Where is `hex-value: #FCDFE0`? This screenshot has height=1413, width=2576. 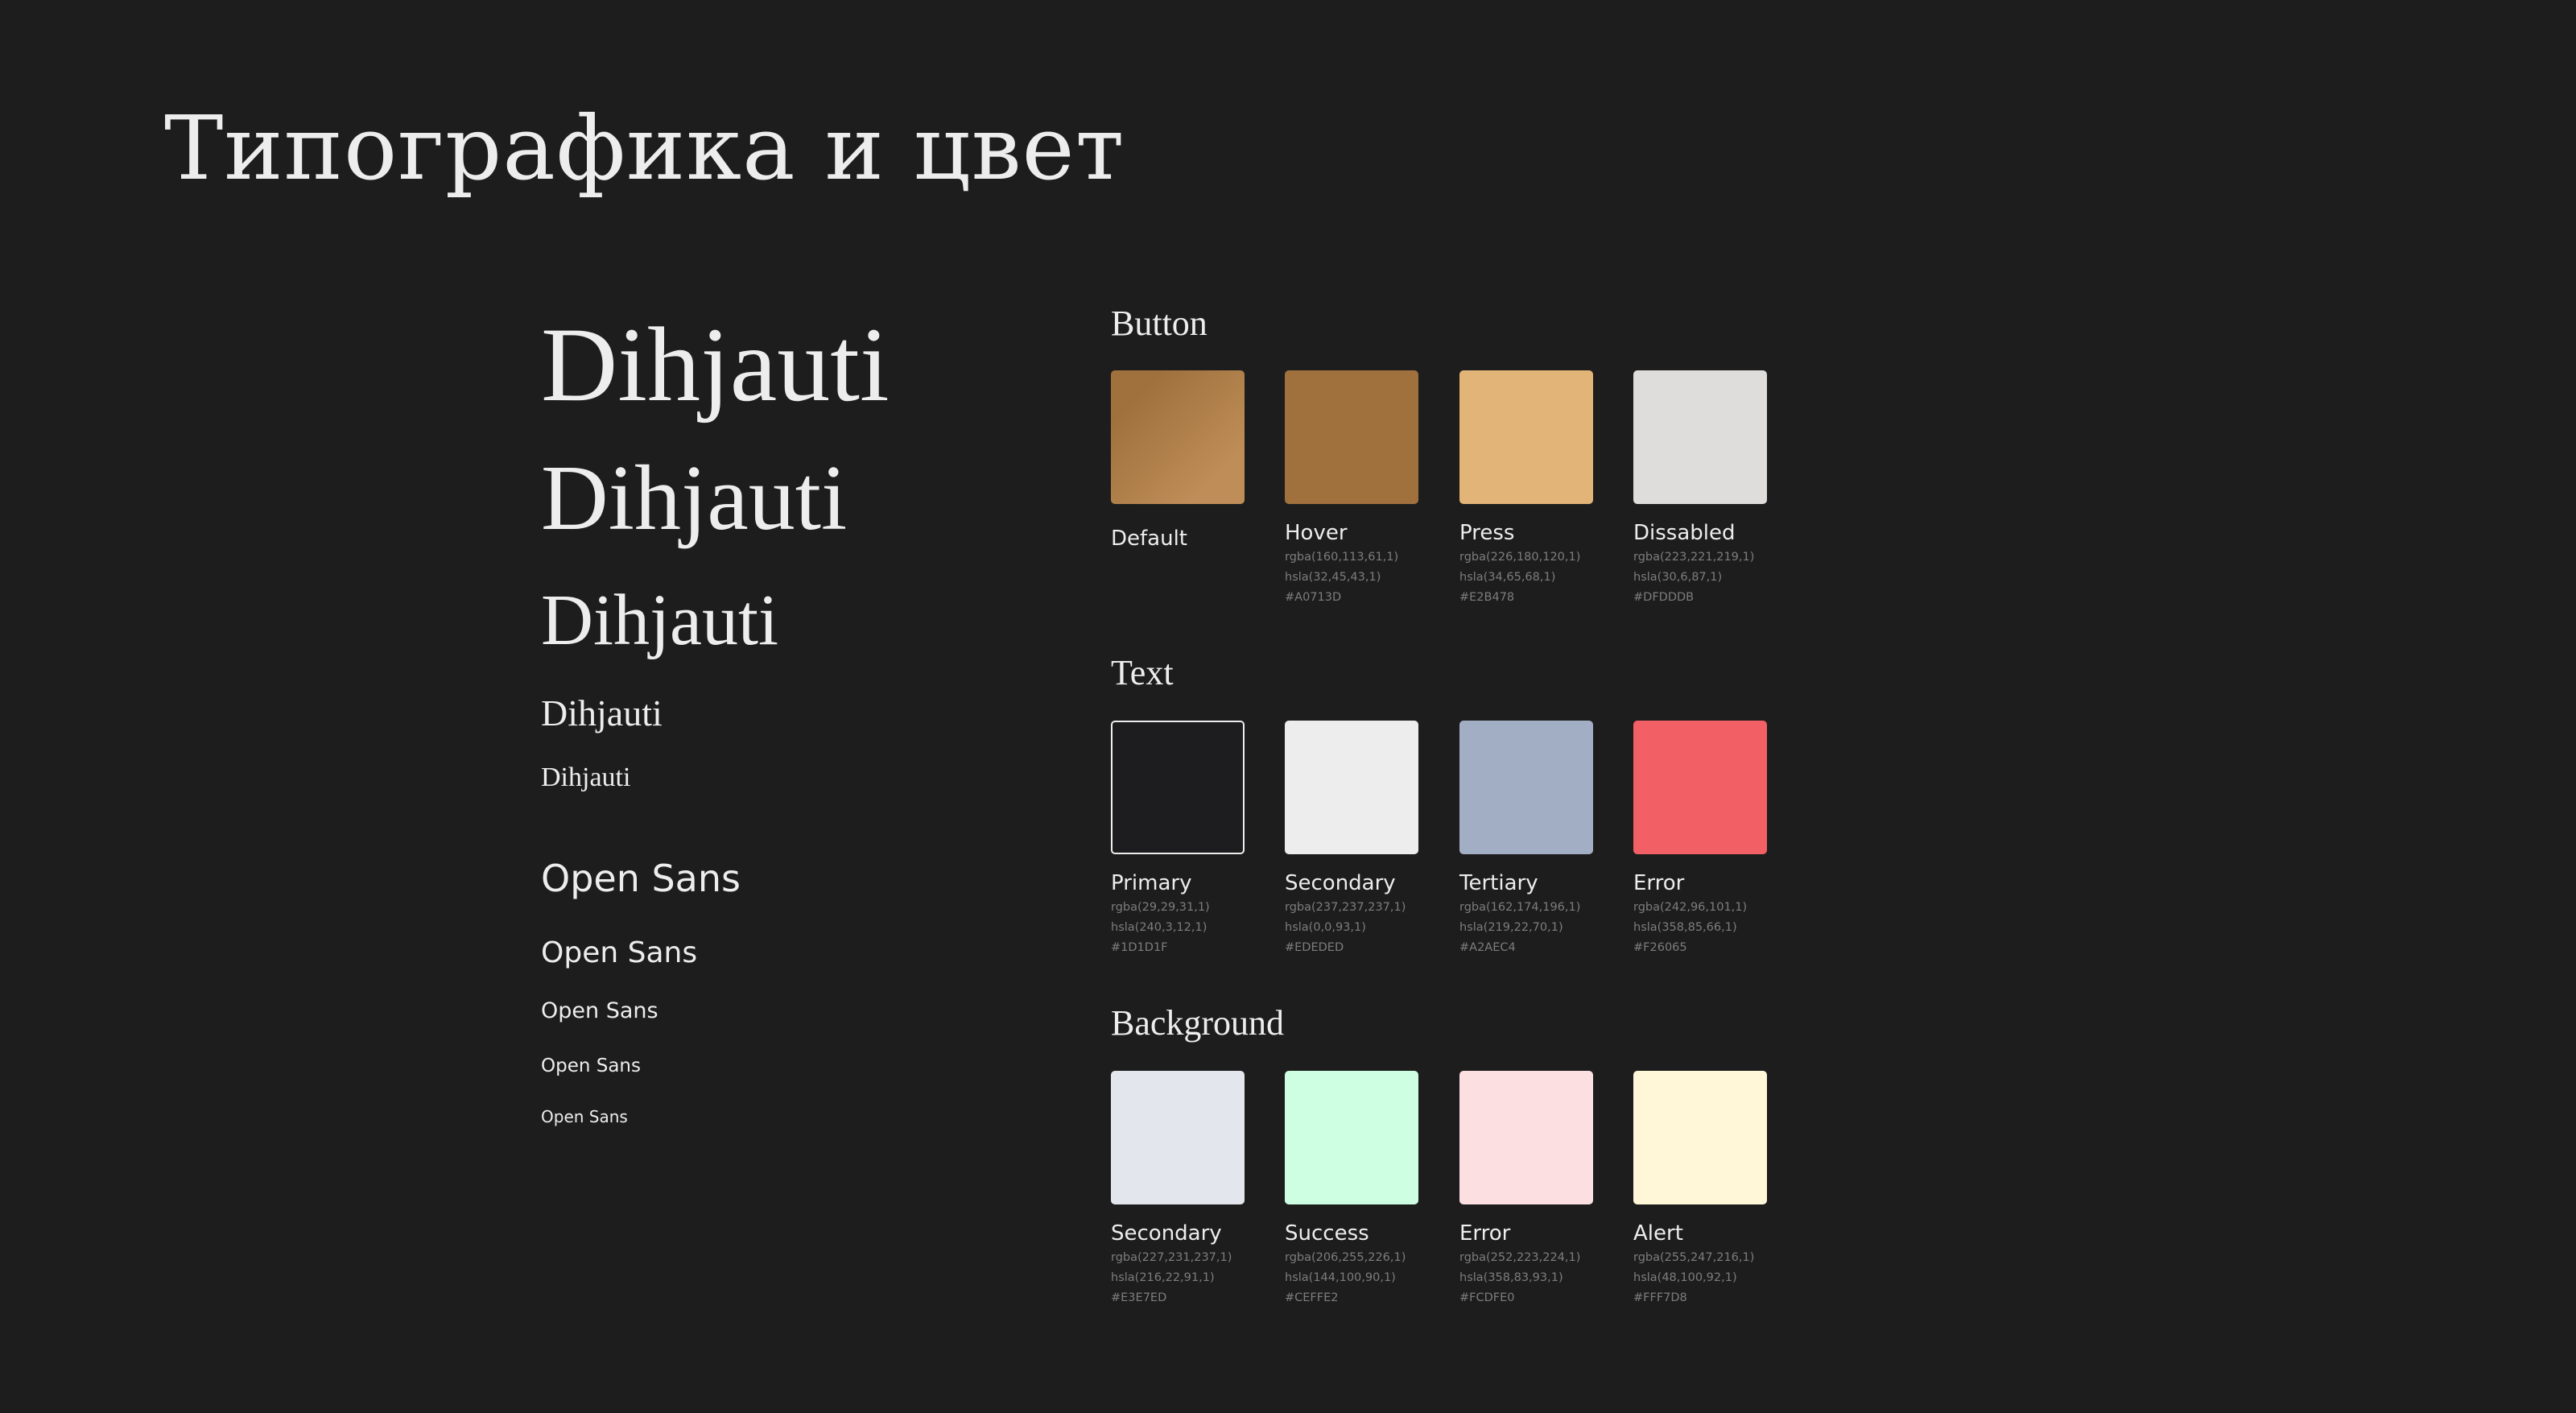 hex-value: #FCDFE0 is located at coordinates (1487, 1297).